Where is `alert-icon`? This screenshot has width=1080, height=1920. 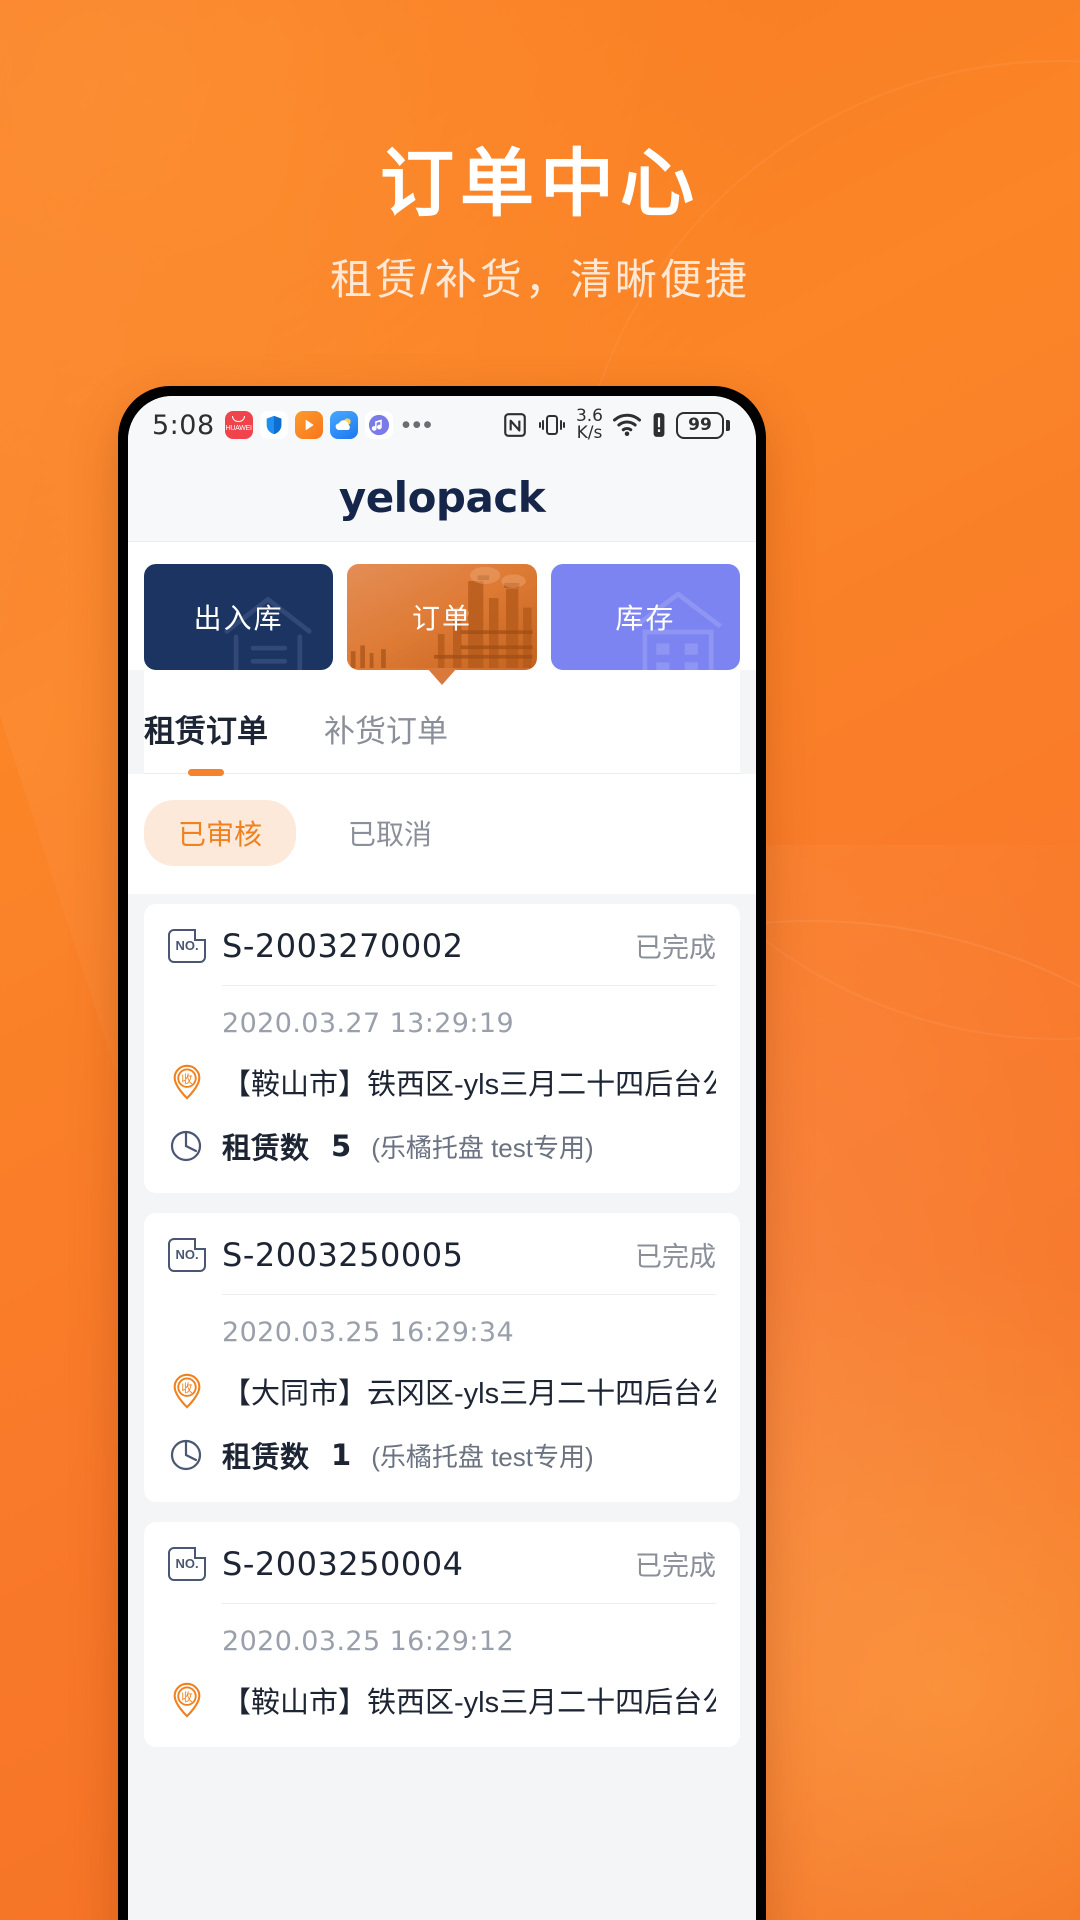
alert-icon is located at coordinates (659, 425).